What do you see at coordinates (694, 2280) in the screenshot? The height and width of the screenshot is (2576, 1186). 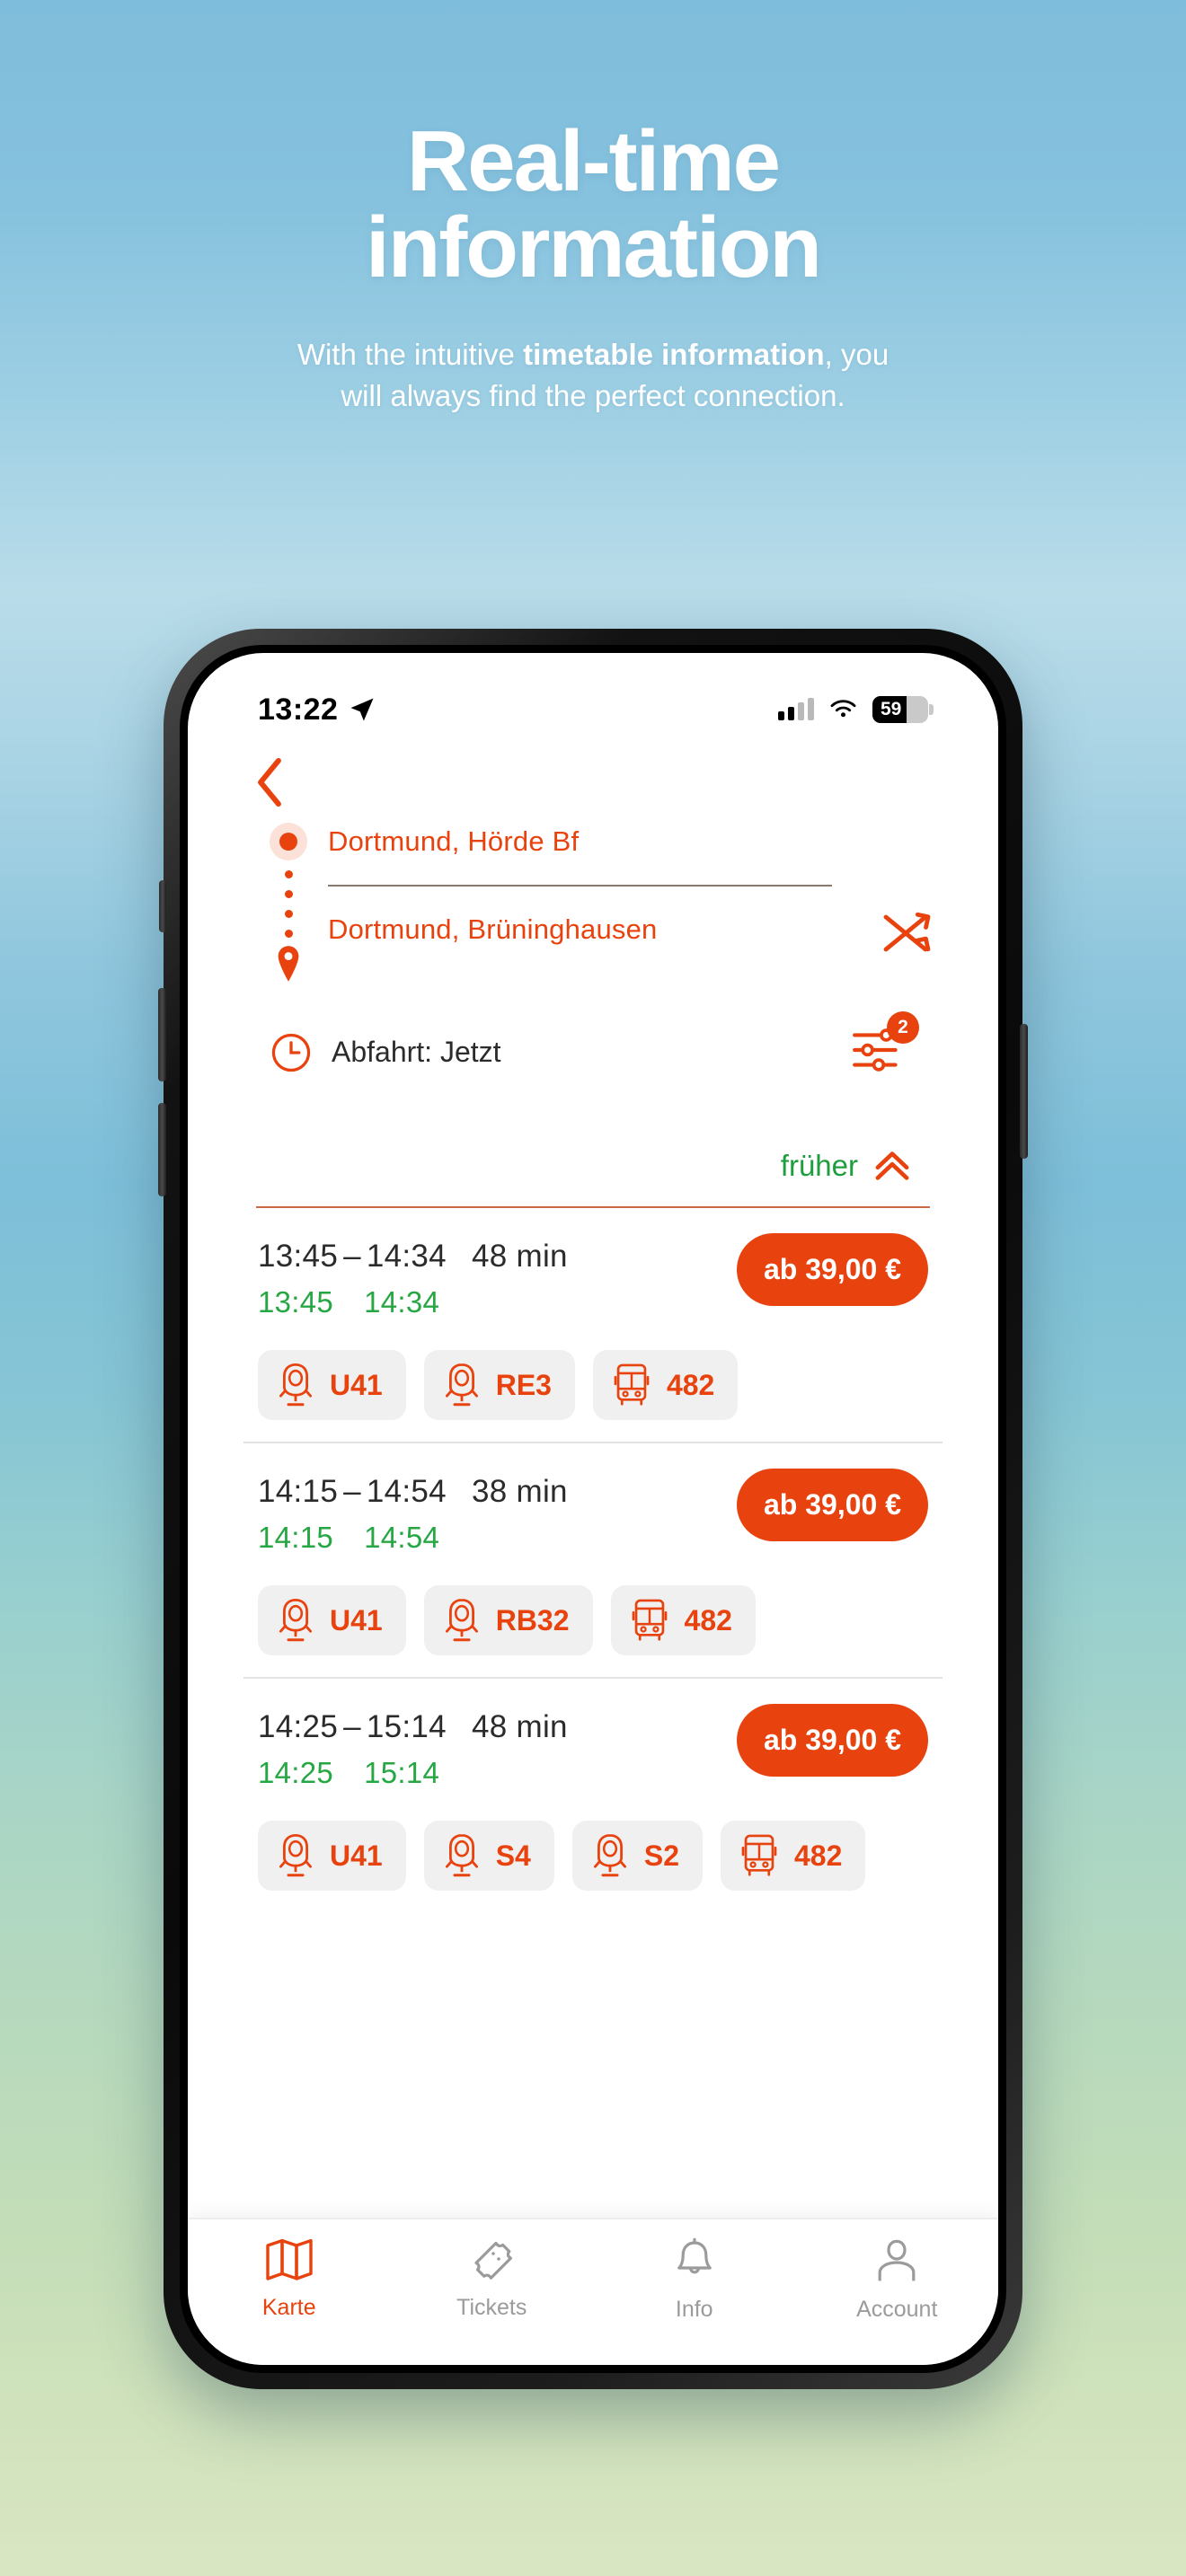 I see `tab-info: Info` at bounding box center [694, 2280].